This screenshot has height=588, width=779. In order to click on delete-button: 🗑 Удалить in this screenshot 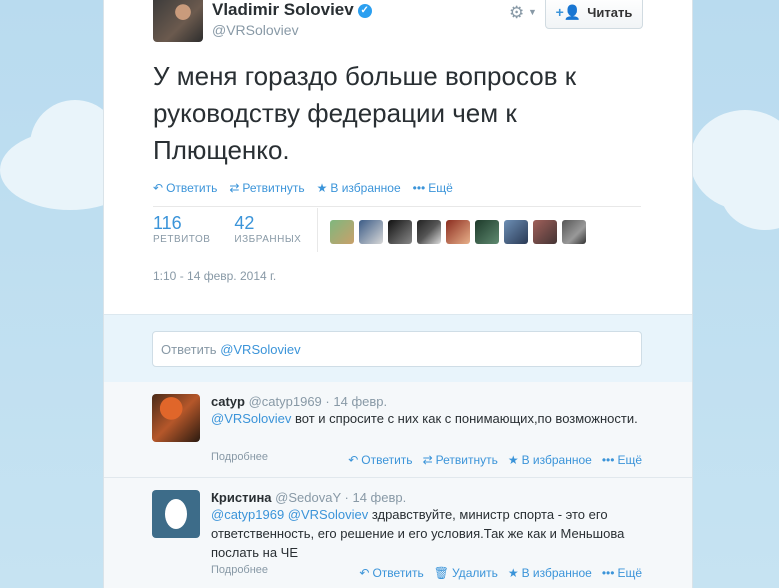, I will do `click(466, 573)`.